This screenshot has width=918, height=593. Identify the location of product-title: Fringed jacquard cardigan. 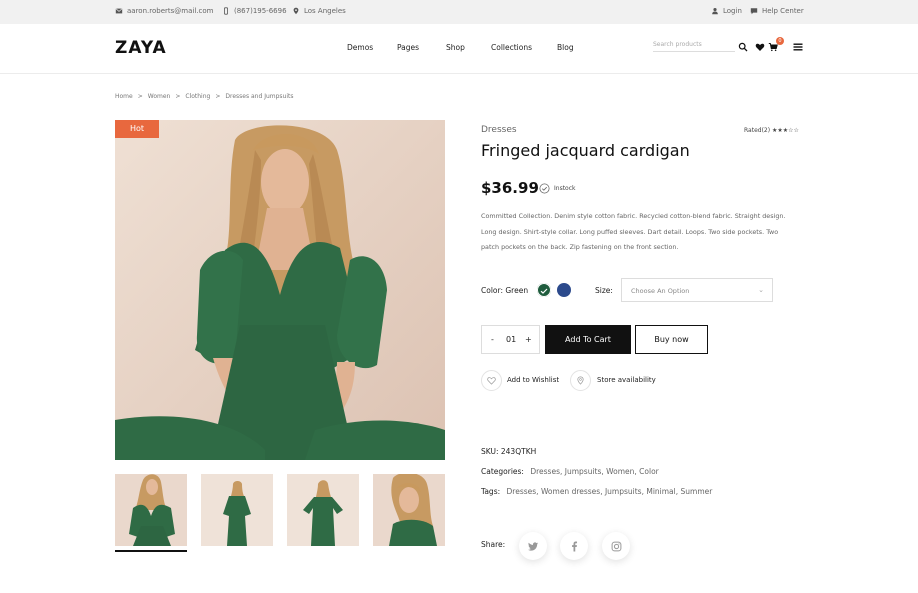
(585, 150).